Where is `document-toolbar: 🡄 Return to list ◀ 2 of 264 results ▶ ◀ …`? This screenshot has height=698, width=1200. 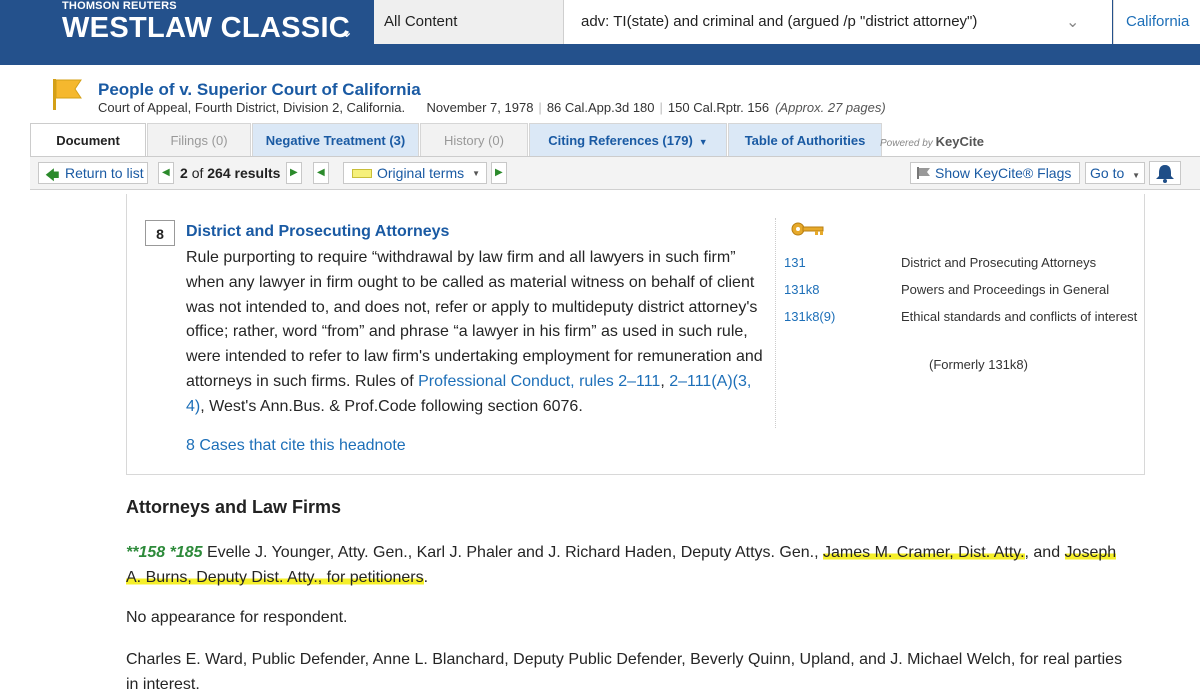 document-toolbar: 🡄 Return to list ◀ 2 of 264 results ▶ ◀ … is located at coordinates (615, 173).